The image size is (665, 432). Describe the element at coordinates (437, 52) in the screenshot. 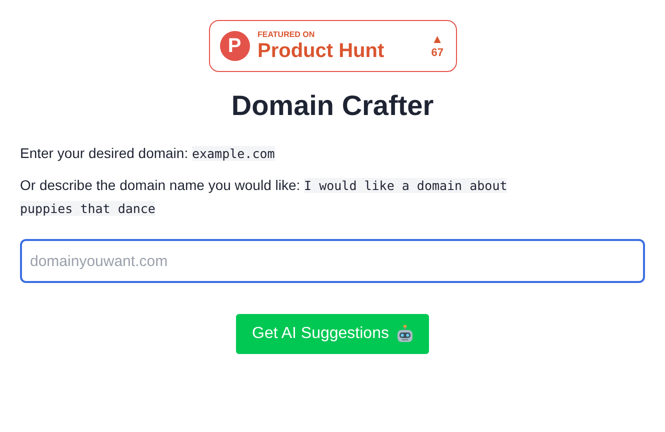

I see `vote-count: 67` at that location.